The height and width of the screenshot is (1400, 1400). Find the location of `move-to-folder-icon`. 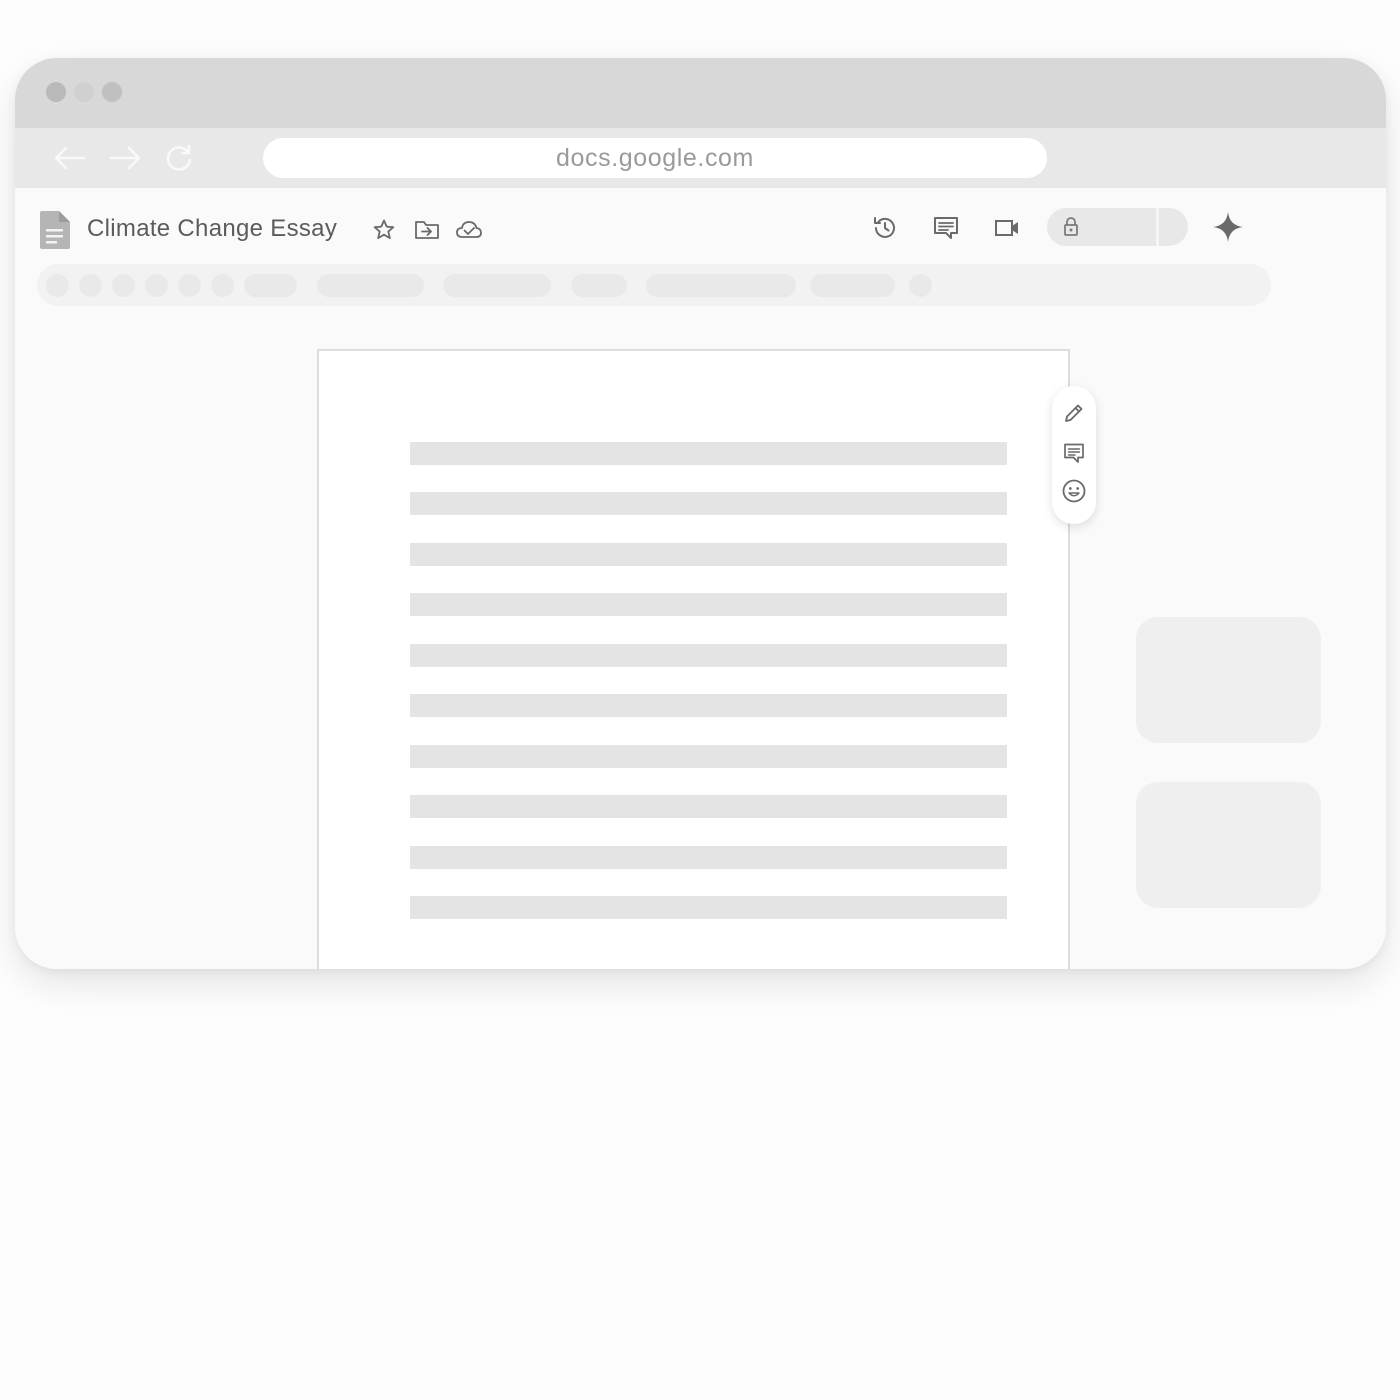

move-to-folder-icon is located at coordinates (427, 230).